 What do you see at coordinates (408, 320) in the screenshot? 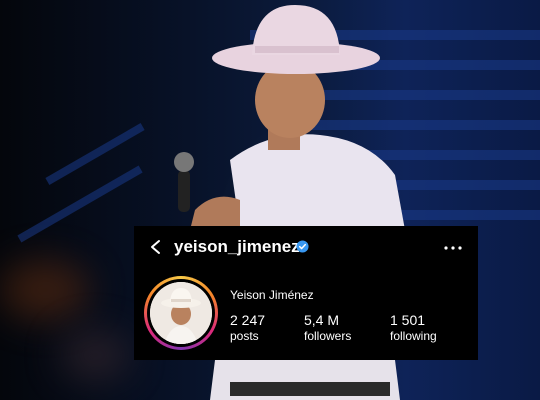
I see `following-count: 1 501` at bounding box center [408, 320].